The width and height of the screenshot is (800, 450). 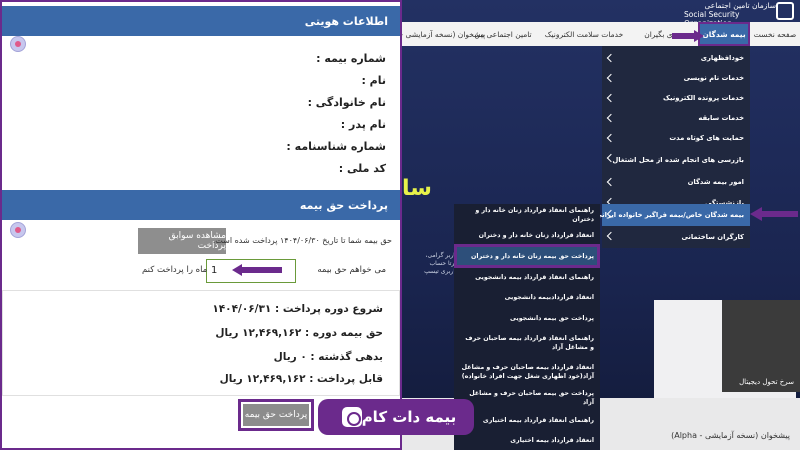 What do you see at coordinates (175, 270) in the screenshot?
I see `month-label: ماه را پرداخت کنم` at bounding box center [175, 270].